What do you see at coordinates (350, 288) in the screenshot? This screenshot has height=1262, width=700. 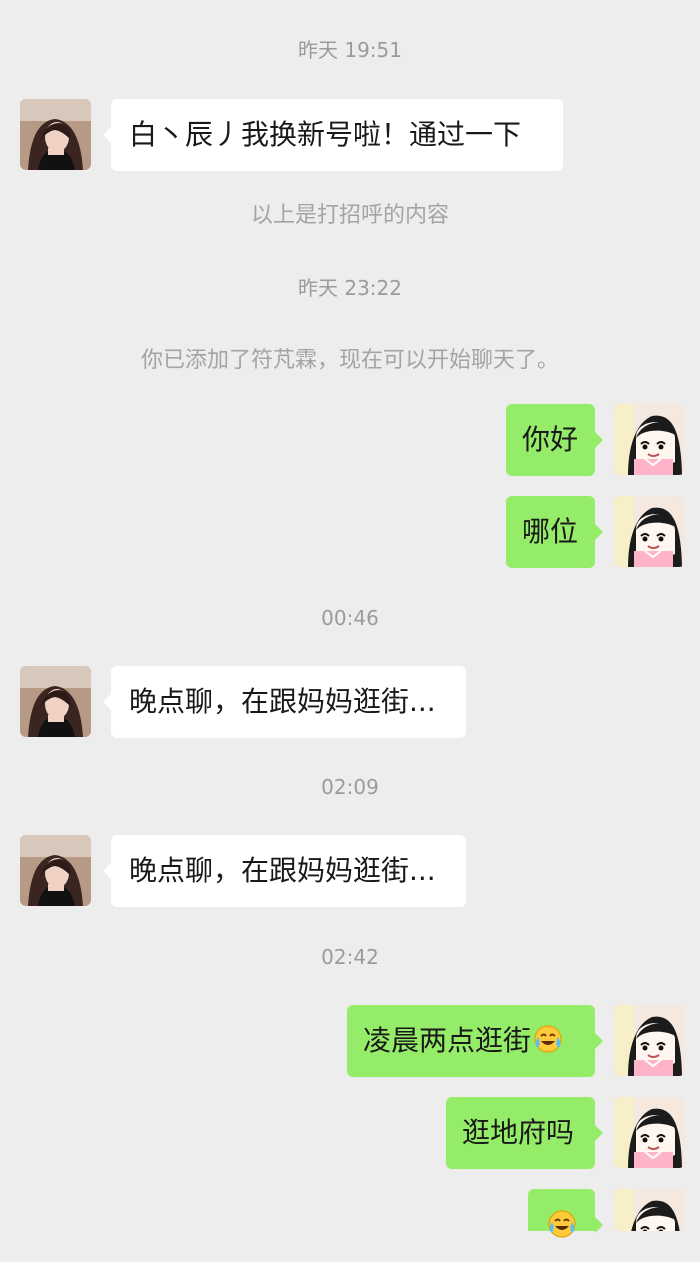 I see `timestamp: 昨天 23:22` at bounding box center [350, 288].